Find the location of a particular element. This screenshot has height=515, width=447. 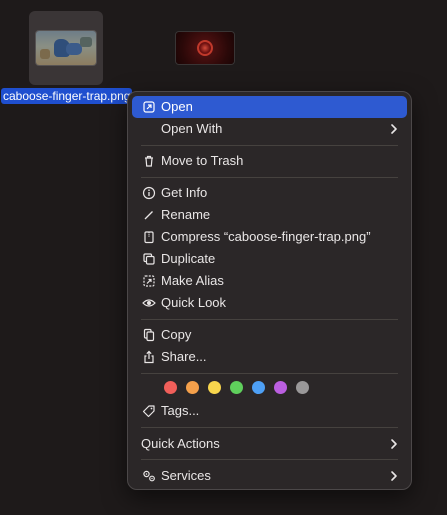

menu-item-label: Move to Trash is located at coordinates (202, 160).